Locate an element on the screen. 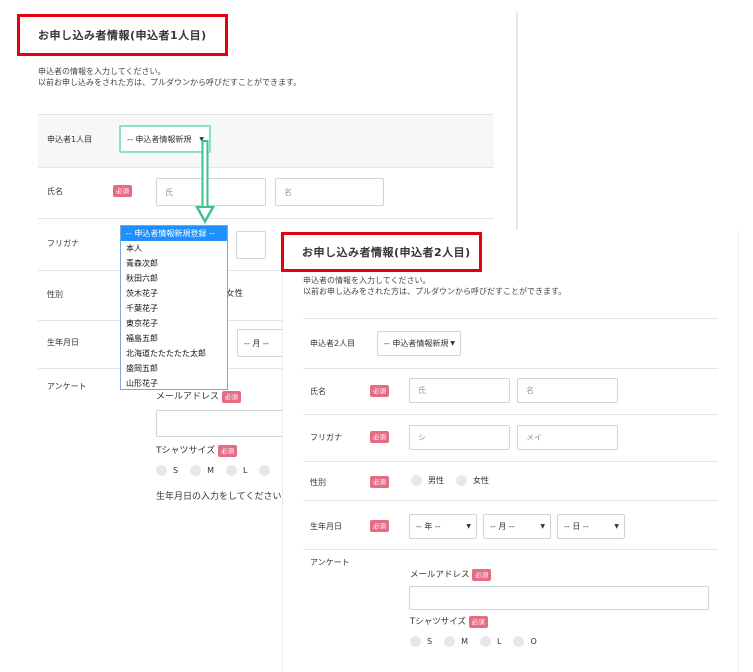 Image resolution: width=753 pixels, height=672 pixels. form2-day-value: -- 日 -- is located at coordinates (576, 526).